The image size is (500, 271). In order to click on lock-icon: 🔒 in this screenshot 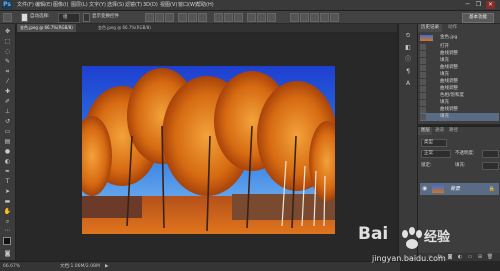, I will do `click(491, 189)`.